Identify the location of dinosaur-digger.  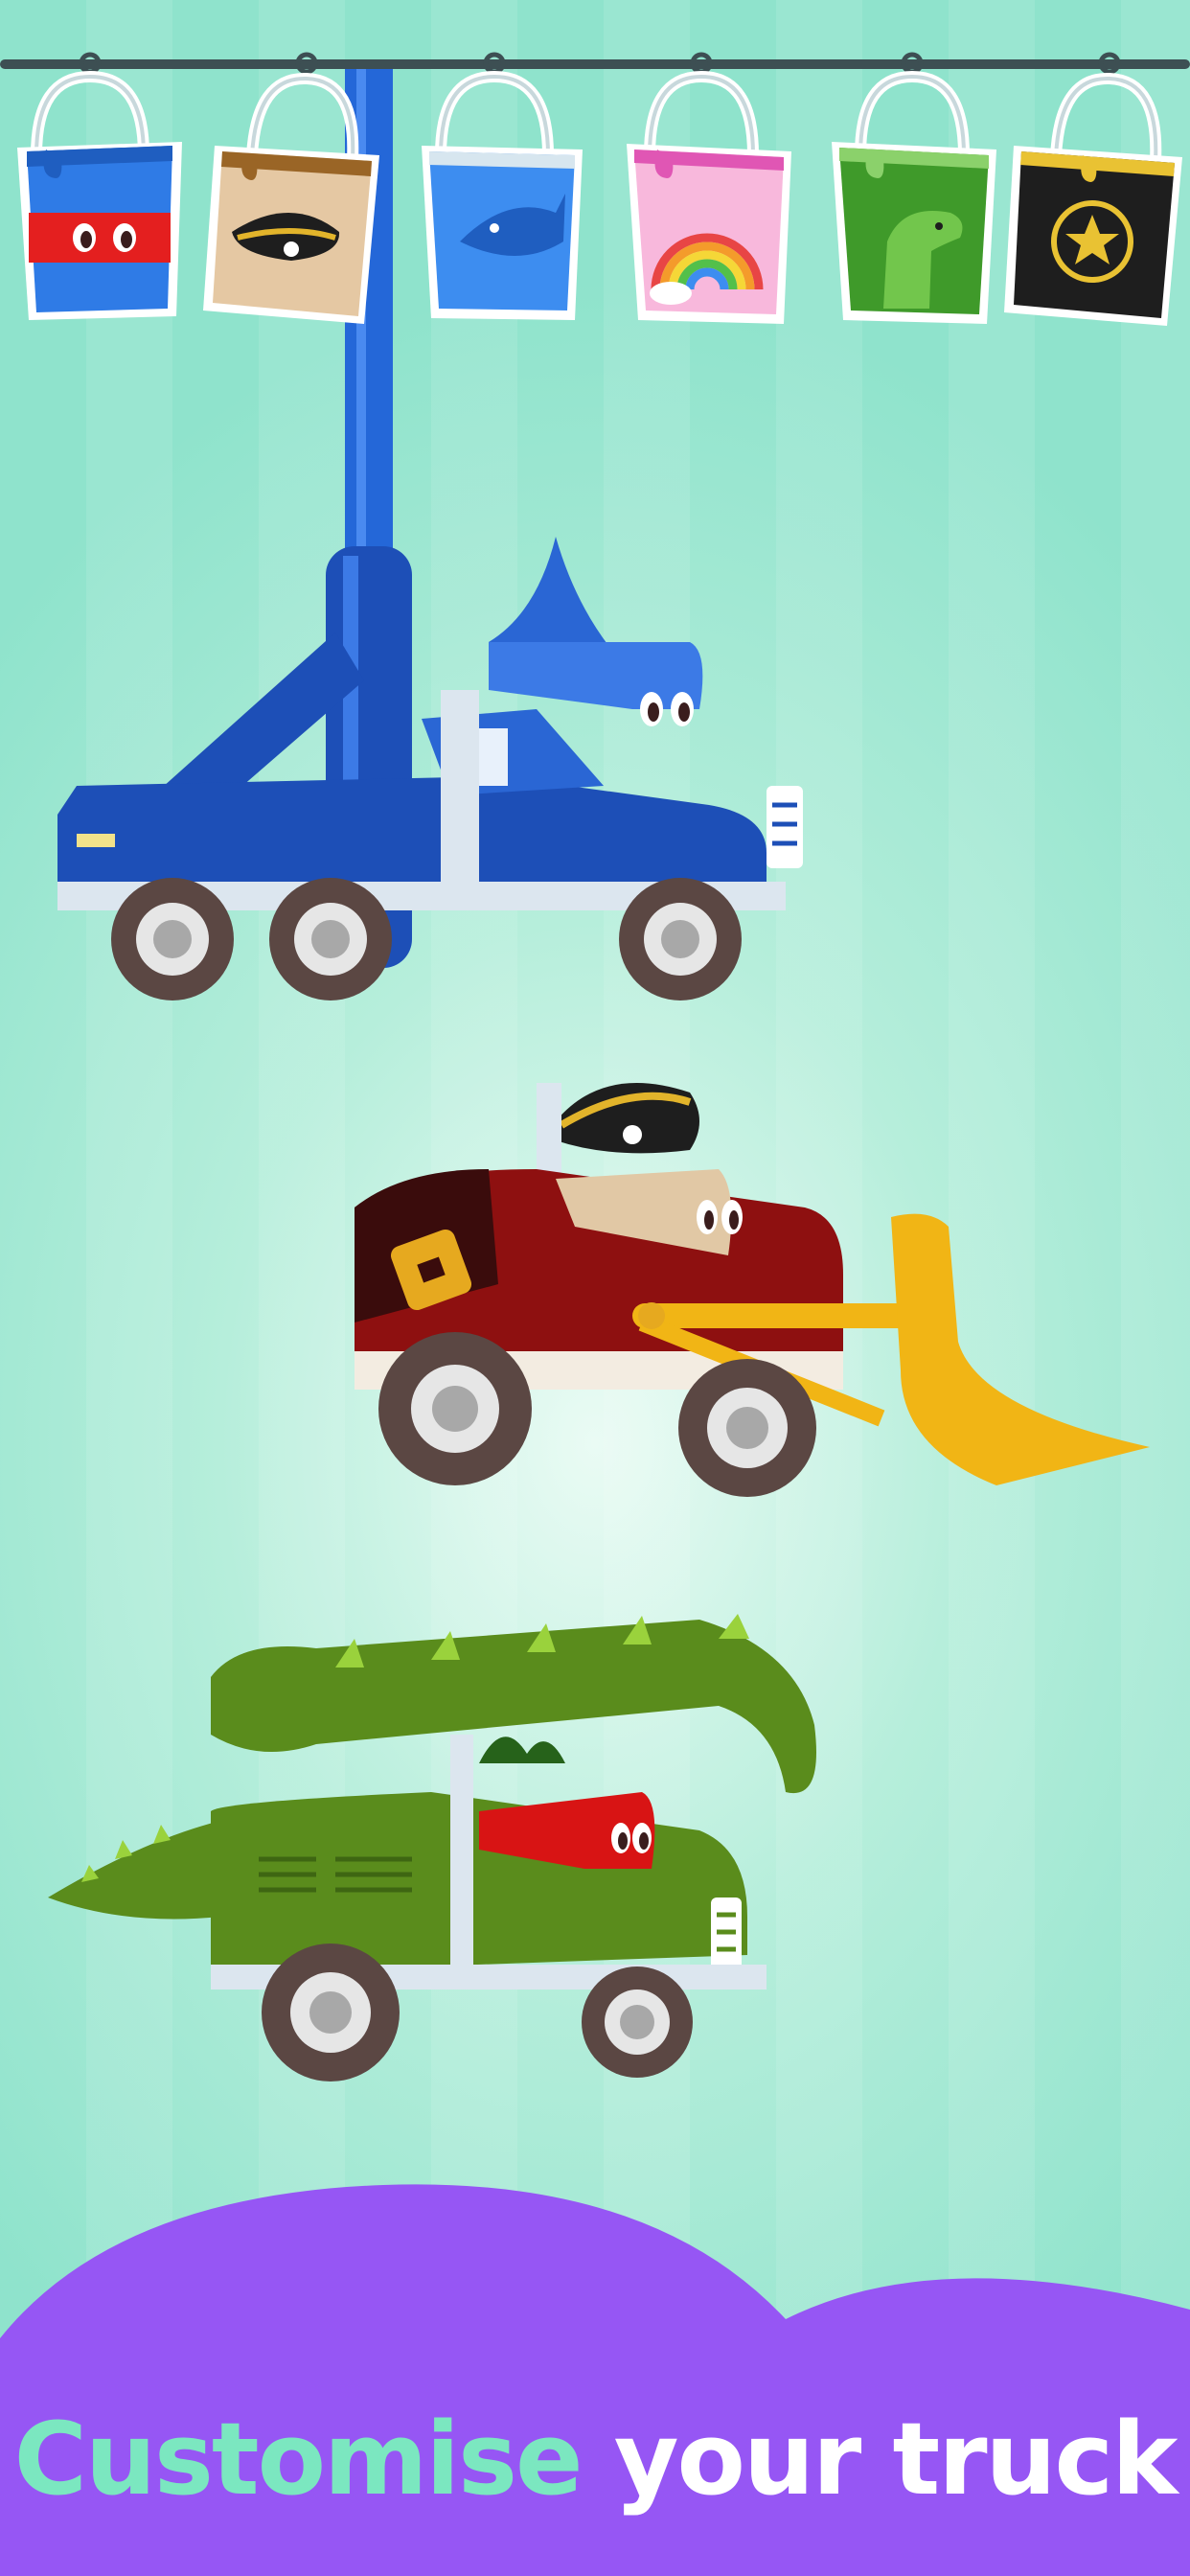
(427, 1855).